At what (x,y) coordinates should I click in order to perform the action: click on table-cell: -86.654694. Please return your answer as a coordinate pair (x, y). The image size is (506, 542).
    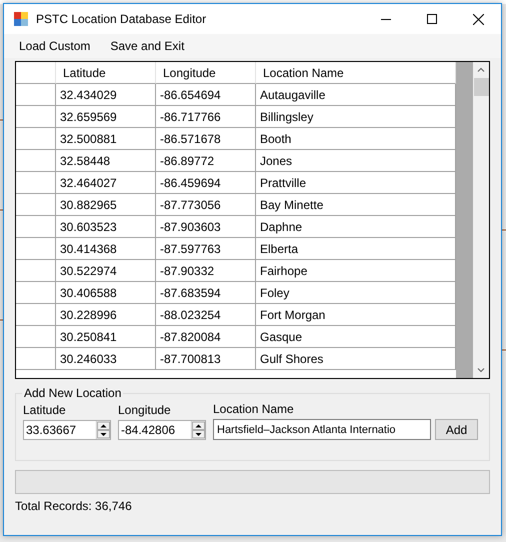
    Looking at the image, I should click on (206, 95).